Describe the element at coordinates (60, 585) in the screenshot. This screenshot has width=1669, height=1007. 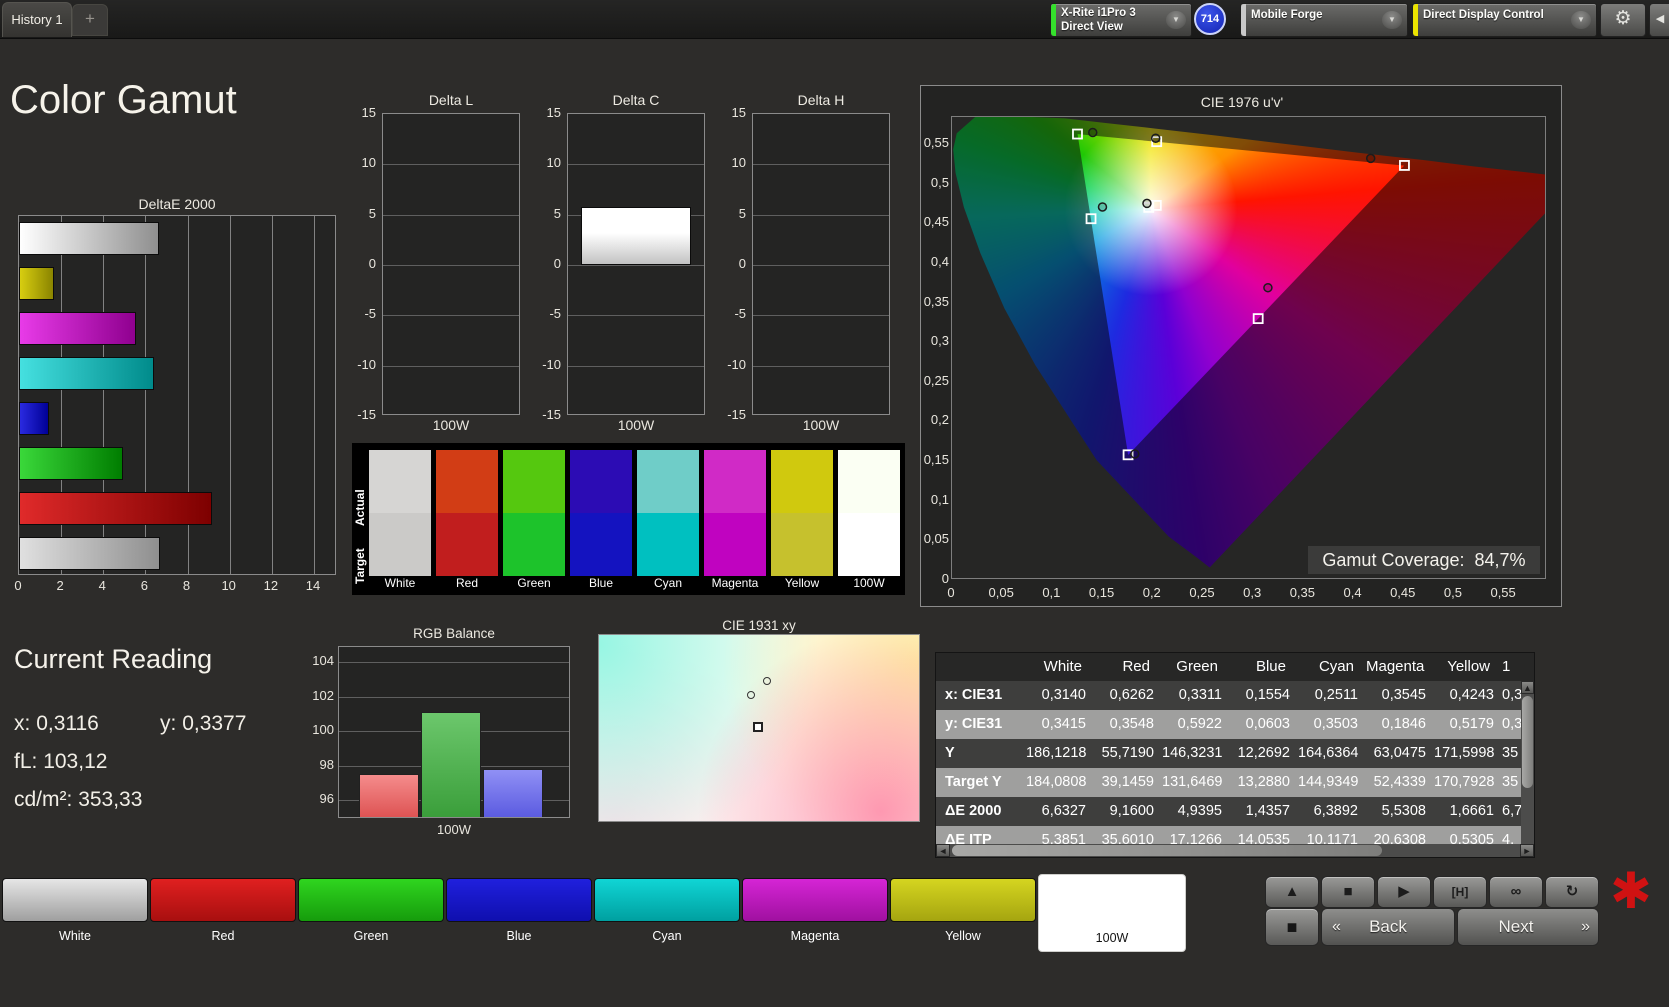
I see `deltae-x-tick: 2` at that location.